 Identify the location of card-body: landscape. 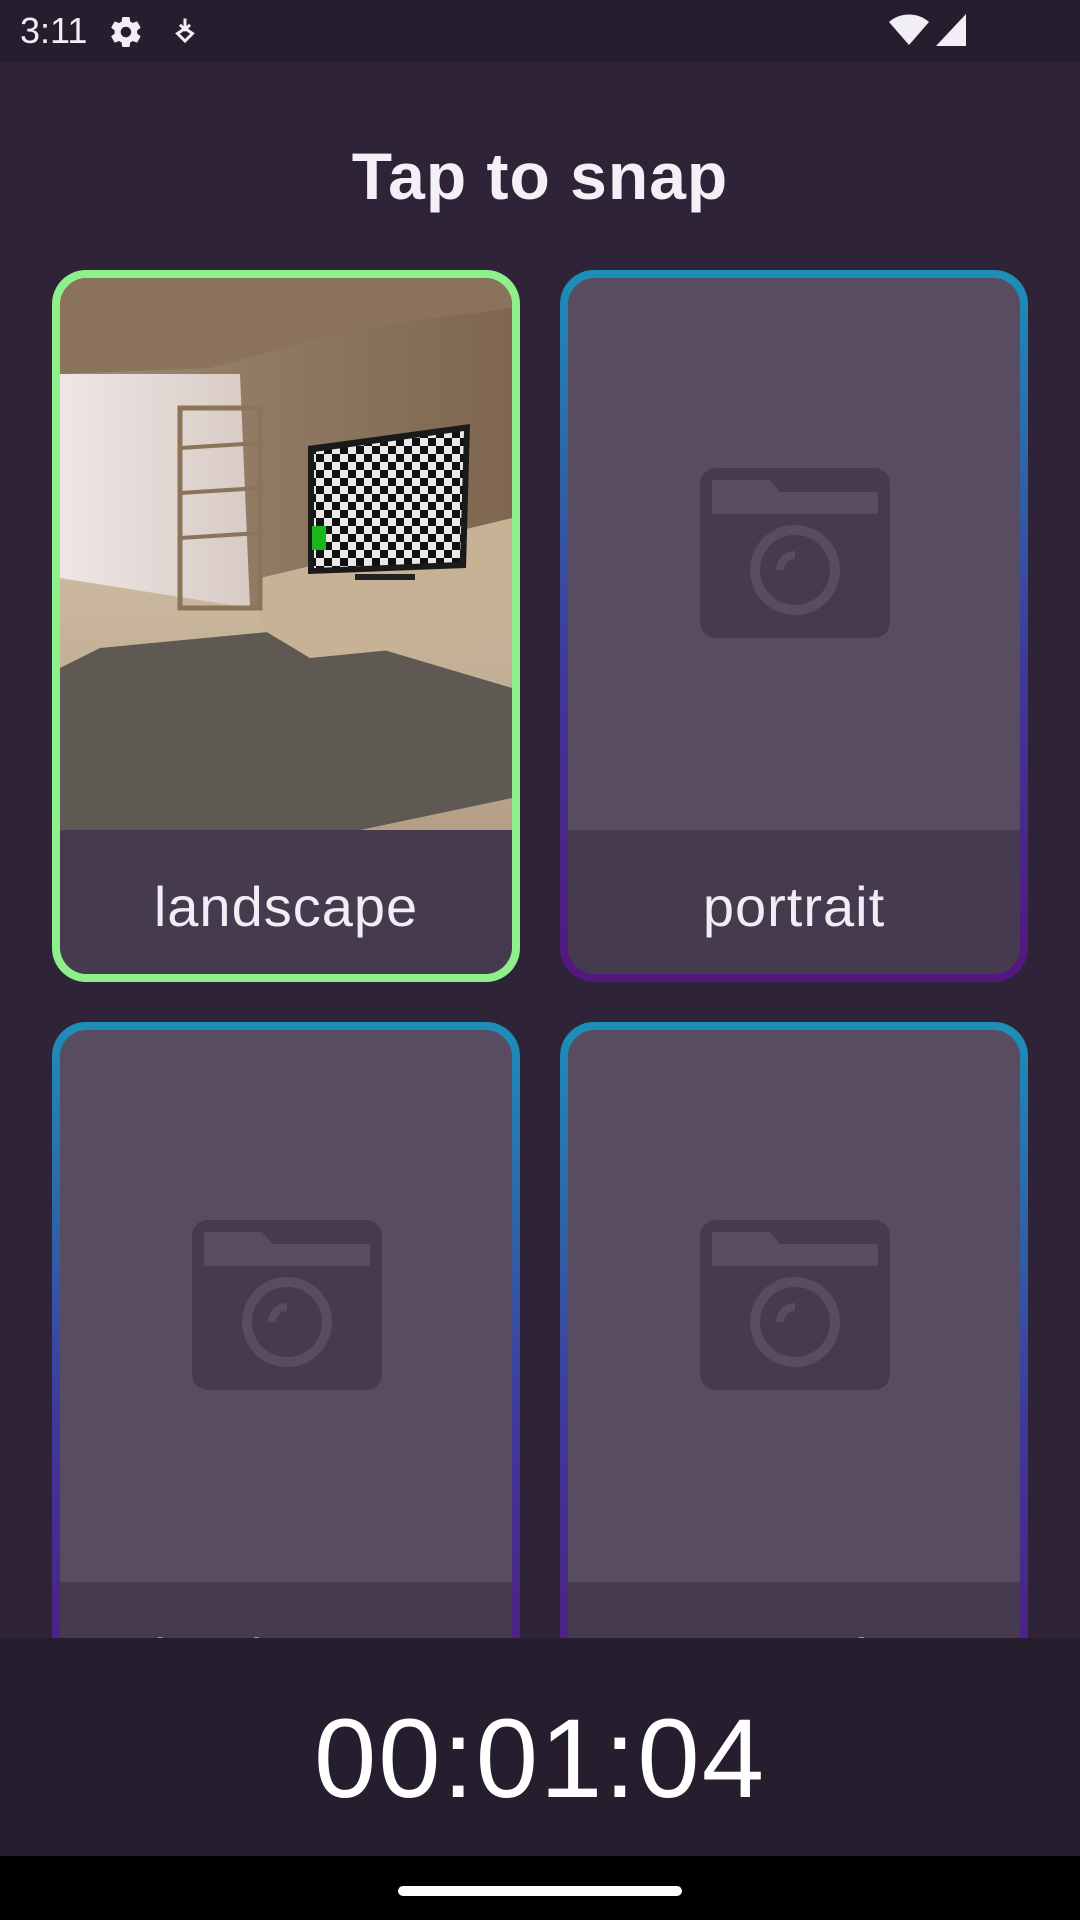
(286, 1334).